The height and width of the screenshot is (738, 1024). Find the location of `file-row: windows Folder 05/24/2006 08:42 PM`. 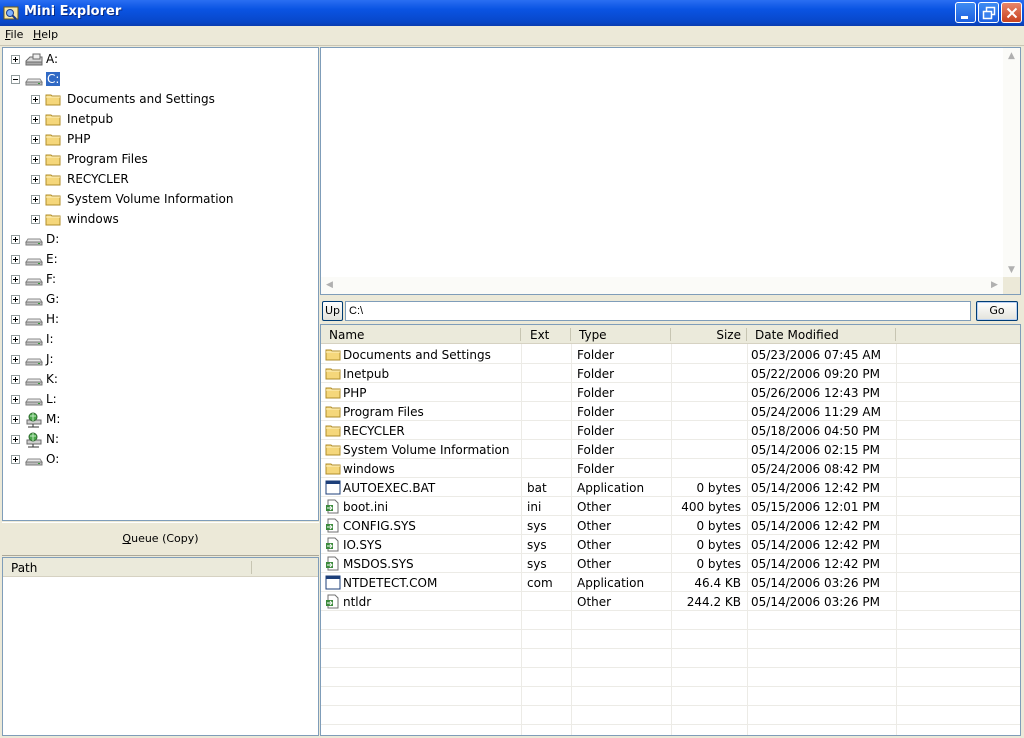

file-row: windows Folder 05/24/2006 08:42 PM is located at coordinates (670, 468).